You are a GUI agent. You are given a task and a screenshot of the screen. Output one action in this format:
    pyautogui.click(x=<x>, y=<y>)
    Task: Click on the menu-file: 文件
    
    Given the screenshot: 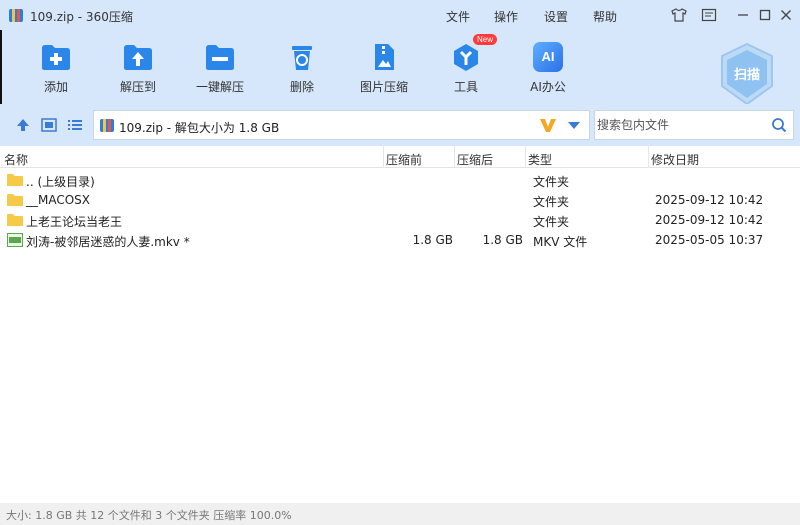 What is the action you would take?
    pyautogui.click(x=458, y=16)
    